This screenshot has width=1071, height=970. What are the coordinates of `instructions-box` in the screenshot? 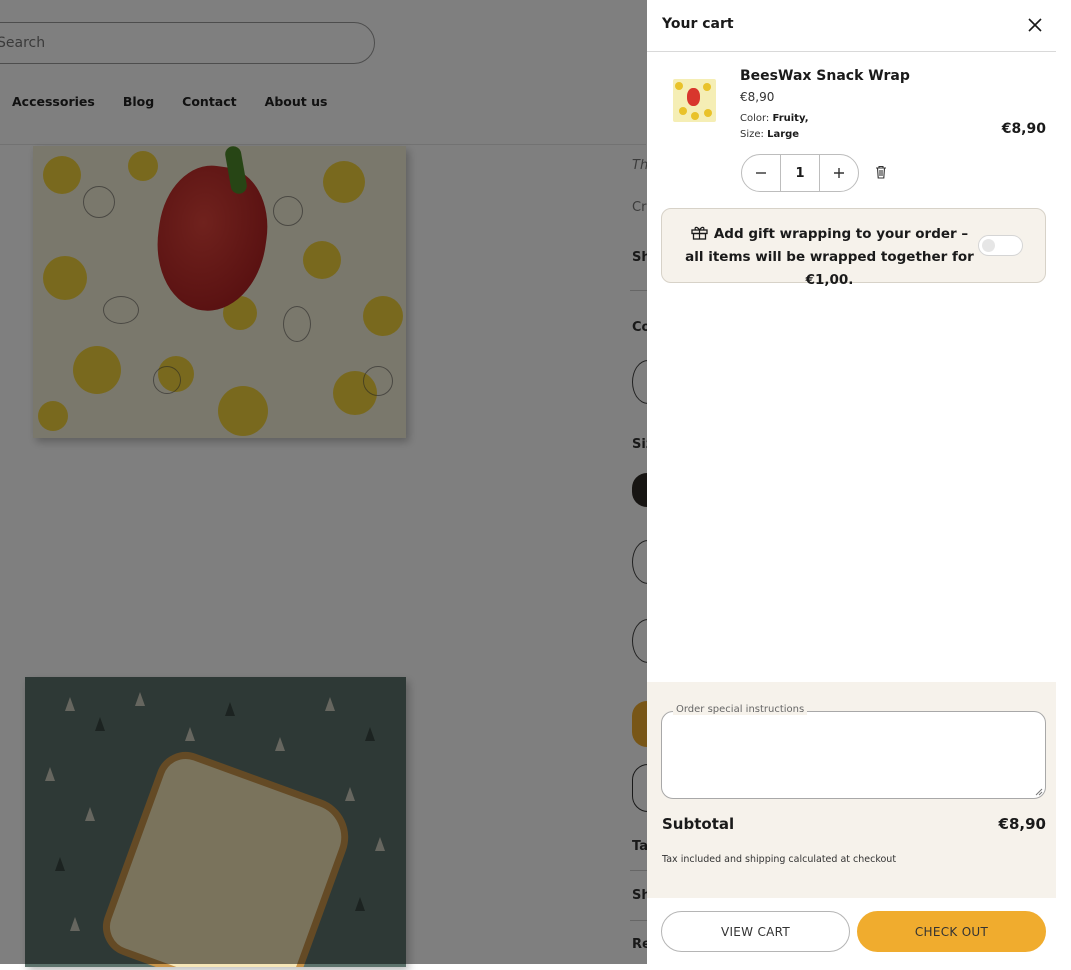 It's located at (853, 755).